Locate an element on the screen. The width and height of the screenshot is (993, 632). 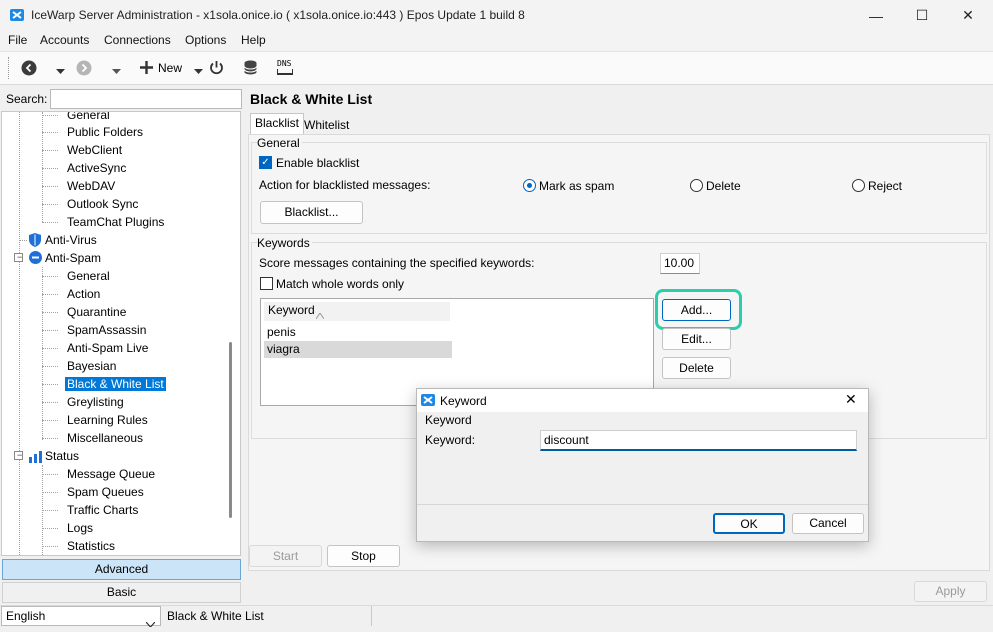
match-whole-words-checkbox is located at coordinates (266, 283).